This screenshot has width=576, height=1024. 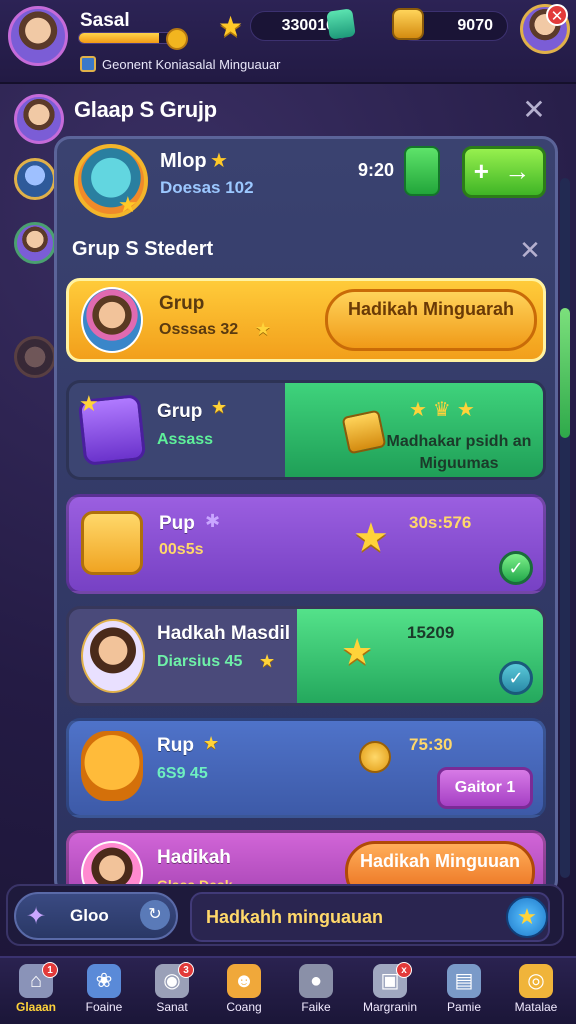 I want to click on nav-badge: 3, so click(x=186, y=970).